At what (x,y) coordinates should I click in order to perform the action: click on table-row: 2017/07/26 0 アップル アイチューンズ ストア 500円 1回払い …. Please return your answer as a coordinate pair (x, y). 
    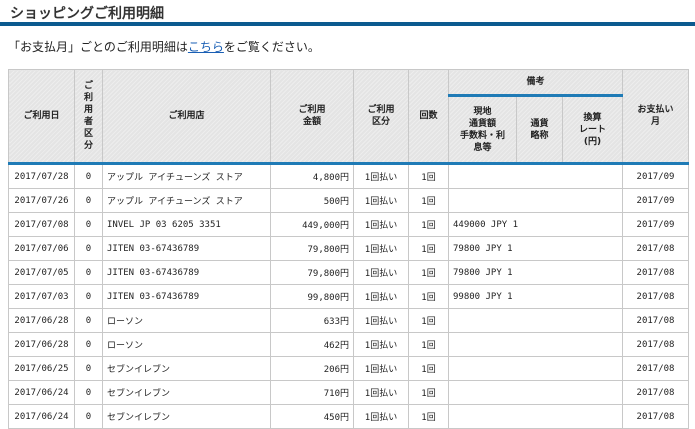
    Looking at the image, I should click on (349, 200).